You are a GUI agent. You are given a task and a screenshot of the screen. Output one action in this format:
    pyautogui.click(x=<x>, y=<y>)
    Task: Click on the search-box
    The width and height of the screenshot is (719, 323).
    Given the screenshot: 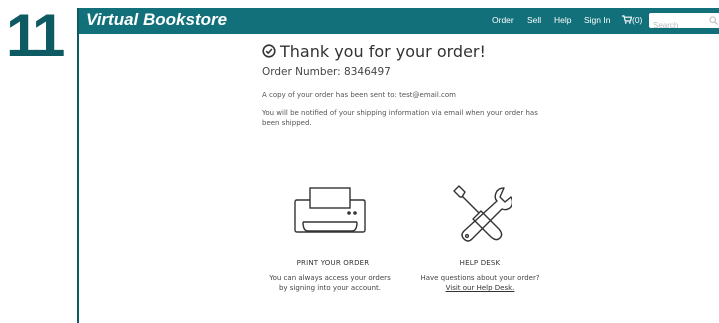 What is the action you would take?
    pyautogui.click(x=684, y=23)
    